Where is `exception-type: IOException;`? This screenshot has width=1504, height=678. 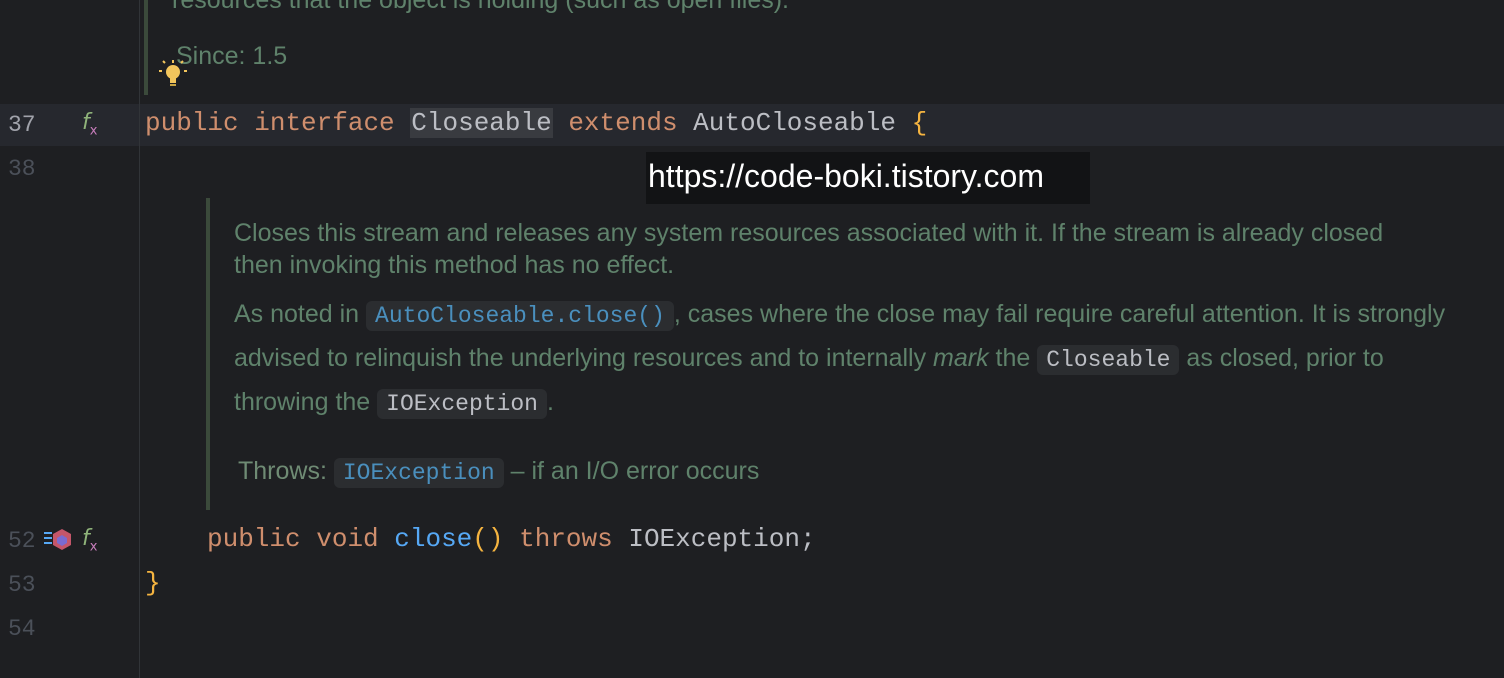
exception-type: IOException; is located at coordinates (721, 539).